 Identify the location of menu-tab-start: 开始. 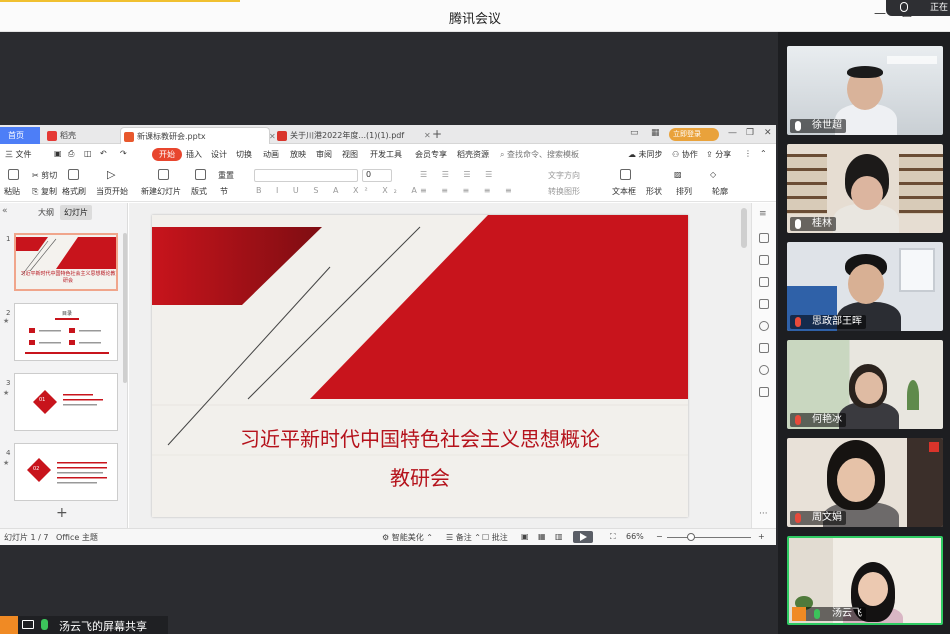
(167, 154).